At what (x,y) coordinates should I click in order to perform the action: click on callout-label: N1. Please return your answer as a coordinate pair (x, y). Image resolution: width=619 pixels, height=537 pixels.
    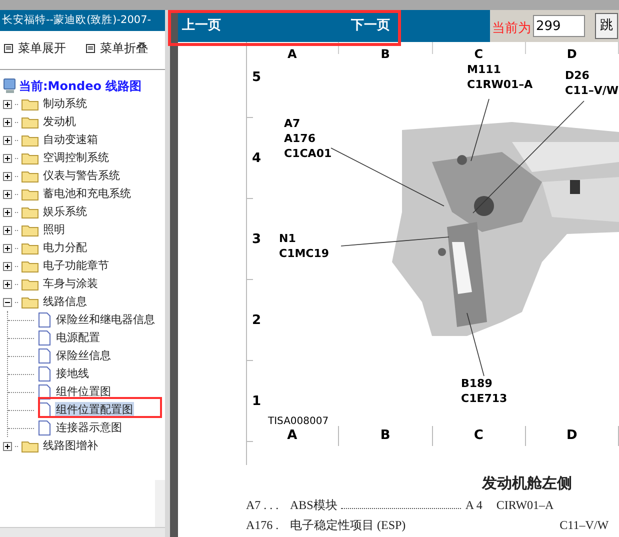
    Looking at the image, I should click on (288, 238).